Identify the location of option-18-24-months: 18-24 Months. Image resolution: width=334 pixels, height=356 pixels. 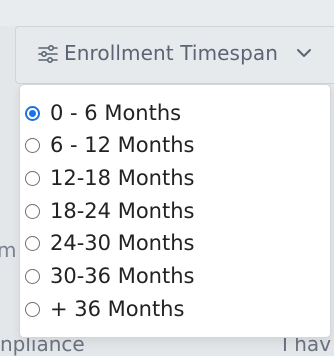
(109, 211).